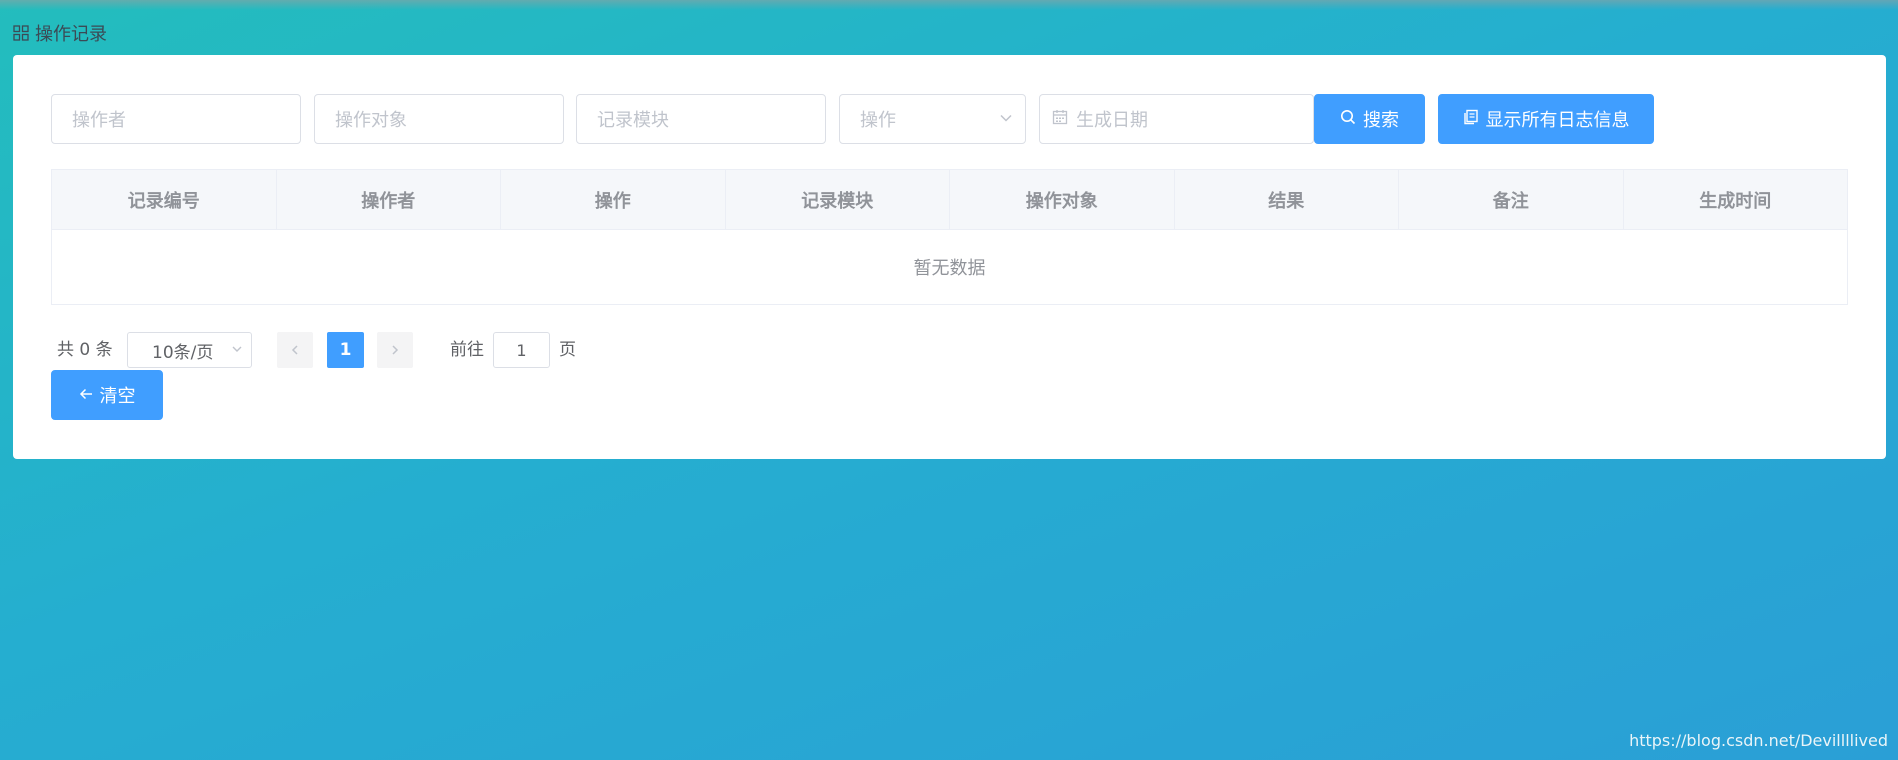 The image size is (1898, 760). Describe the element at coordinates (117, 396) in the screenshot. I see `clear-button-label: 清空` at that location.